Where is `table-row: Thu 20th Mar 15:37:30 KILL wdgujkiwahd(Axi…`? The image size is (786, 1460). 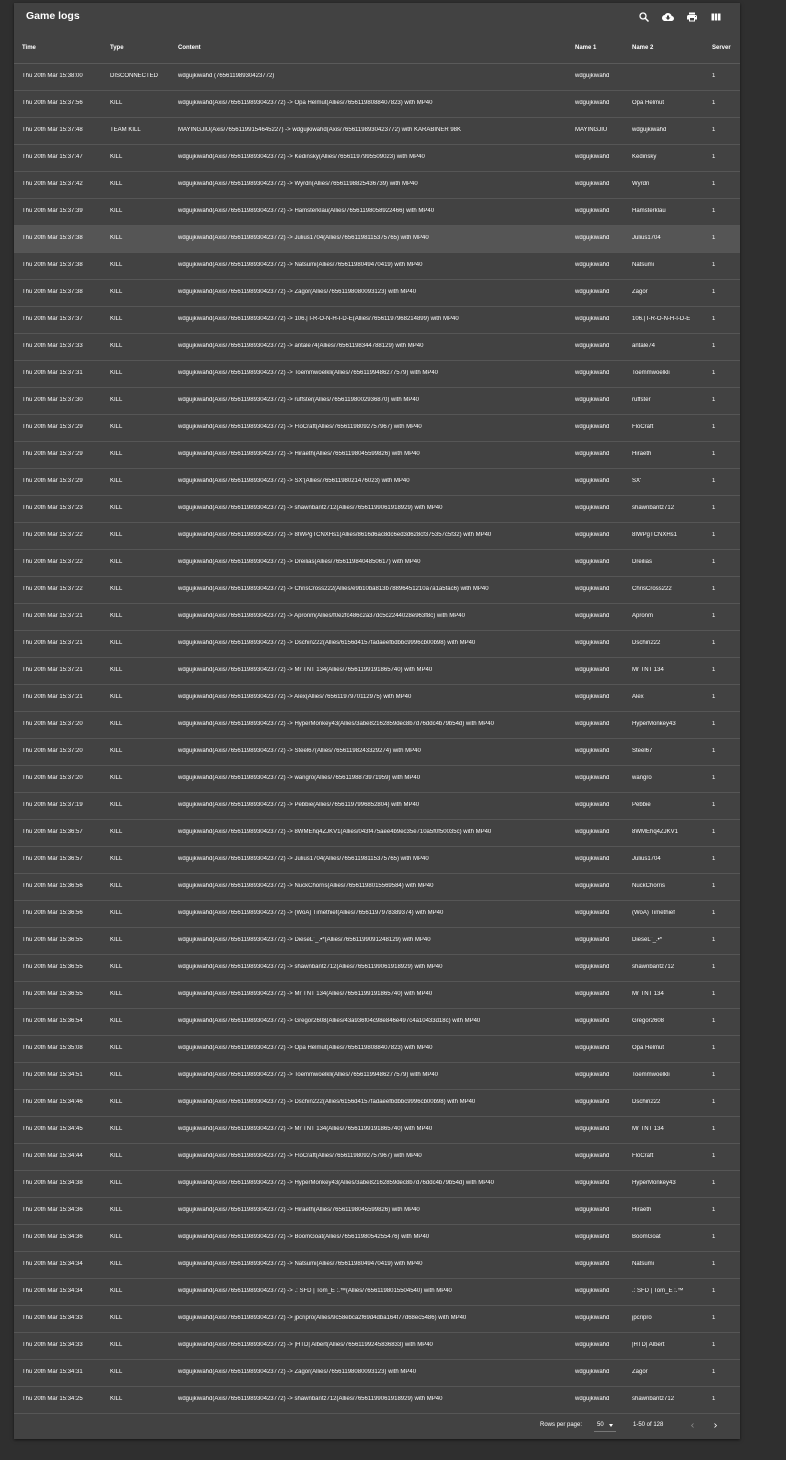 table-row: Thu 20th Mar 15:37:30 KILL wdgujkiwahd(Axi… is located at coordinates (377, 401).